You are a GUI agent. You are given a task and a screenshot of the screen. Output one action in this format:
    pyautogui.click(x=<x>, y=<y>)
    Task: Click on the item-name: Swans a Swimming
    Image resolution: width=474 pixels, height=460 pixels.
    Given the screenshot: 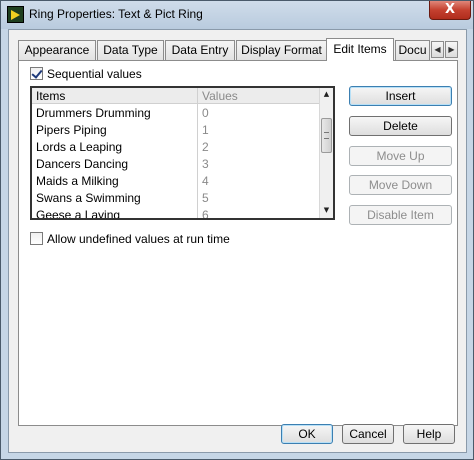 What is the action you would take?
    pyautogui.click(x=88, y=198)
    